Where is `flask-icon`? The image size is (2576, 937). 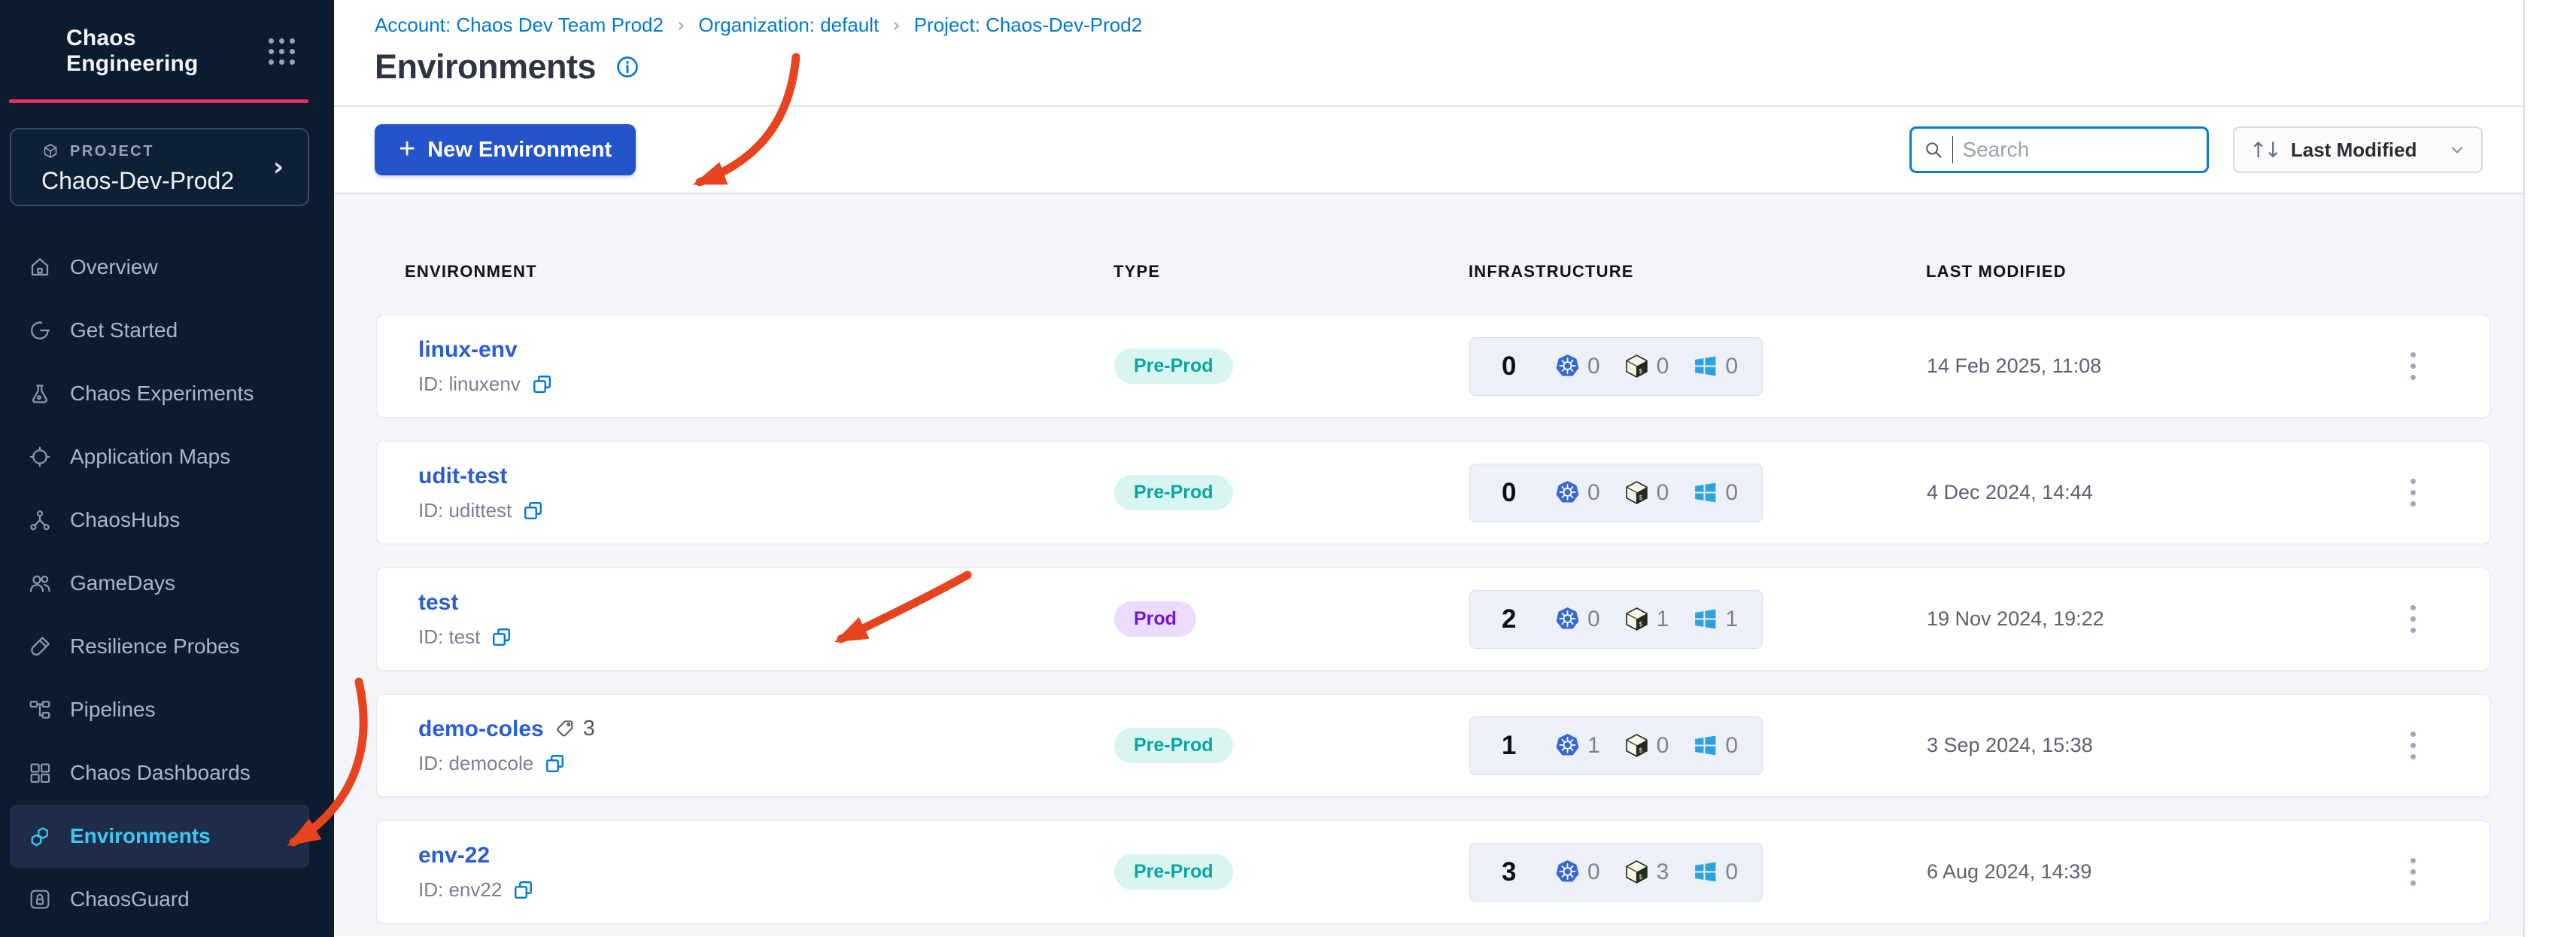
flask-icon is located at coordinates (40, 394).